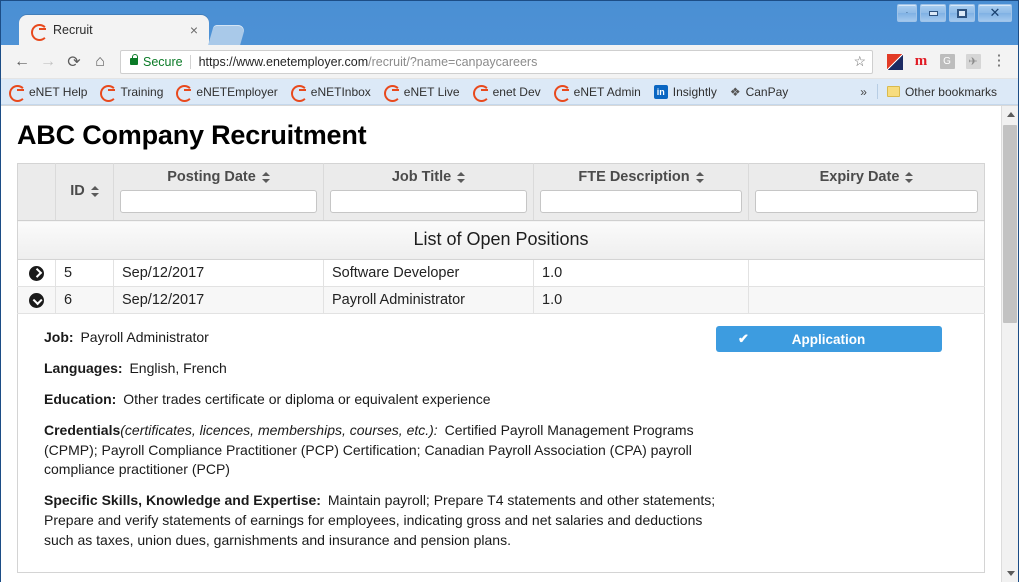 The height and width of the screenshot is (582, 1019). What do you see at coordinates (211, 177) in the screenshot?
I see `column-posting-date-label: Posting Date` at bounding box center [211, 177].